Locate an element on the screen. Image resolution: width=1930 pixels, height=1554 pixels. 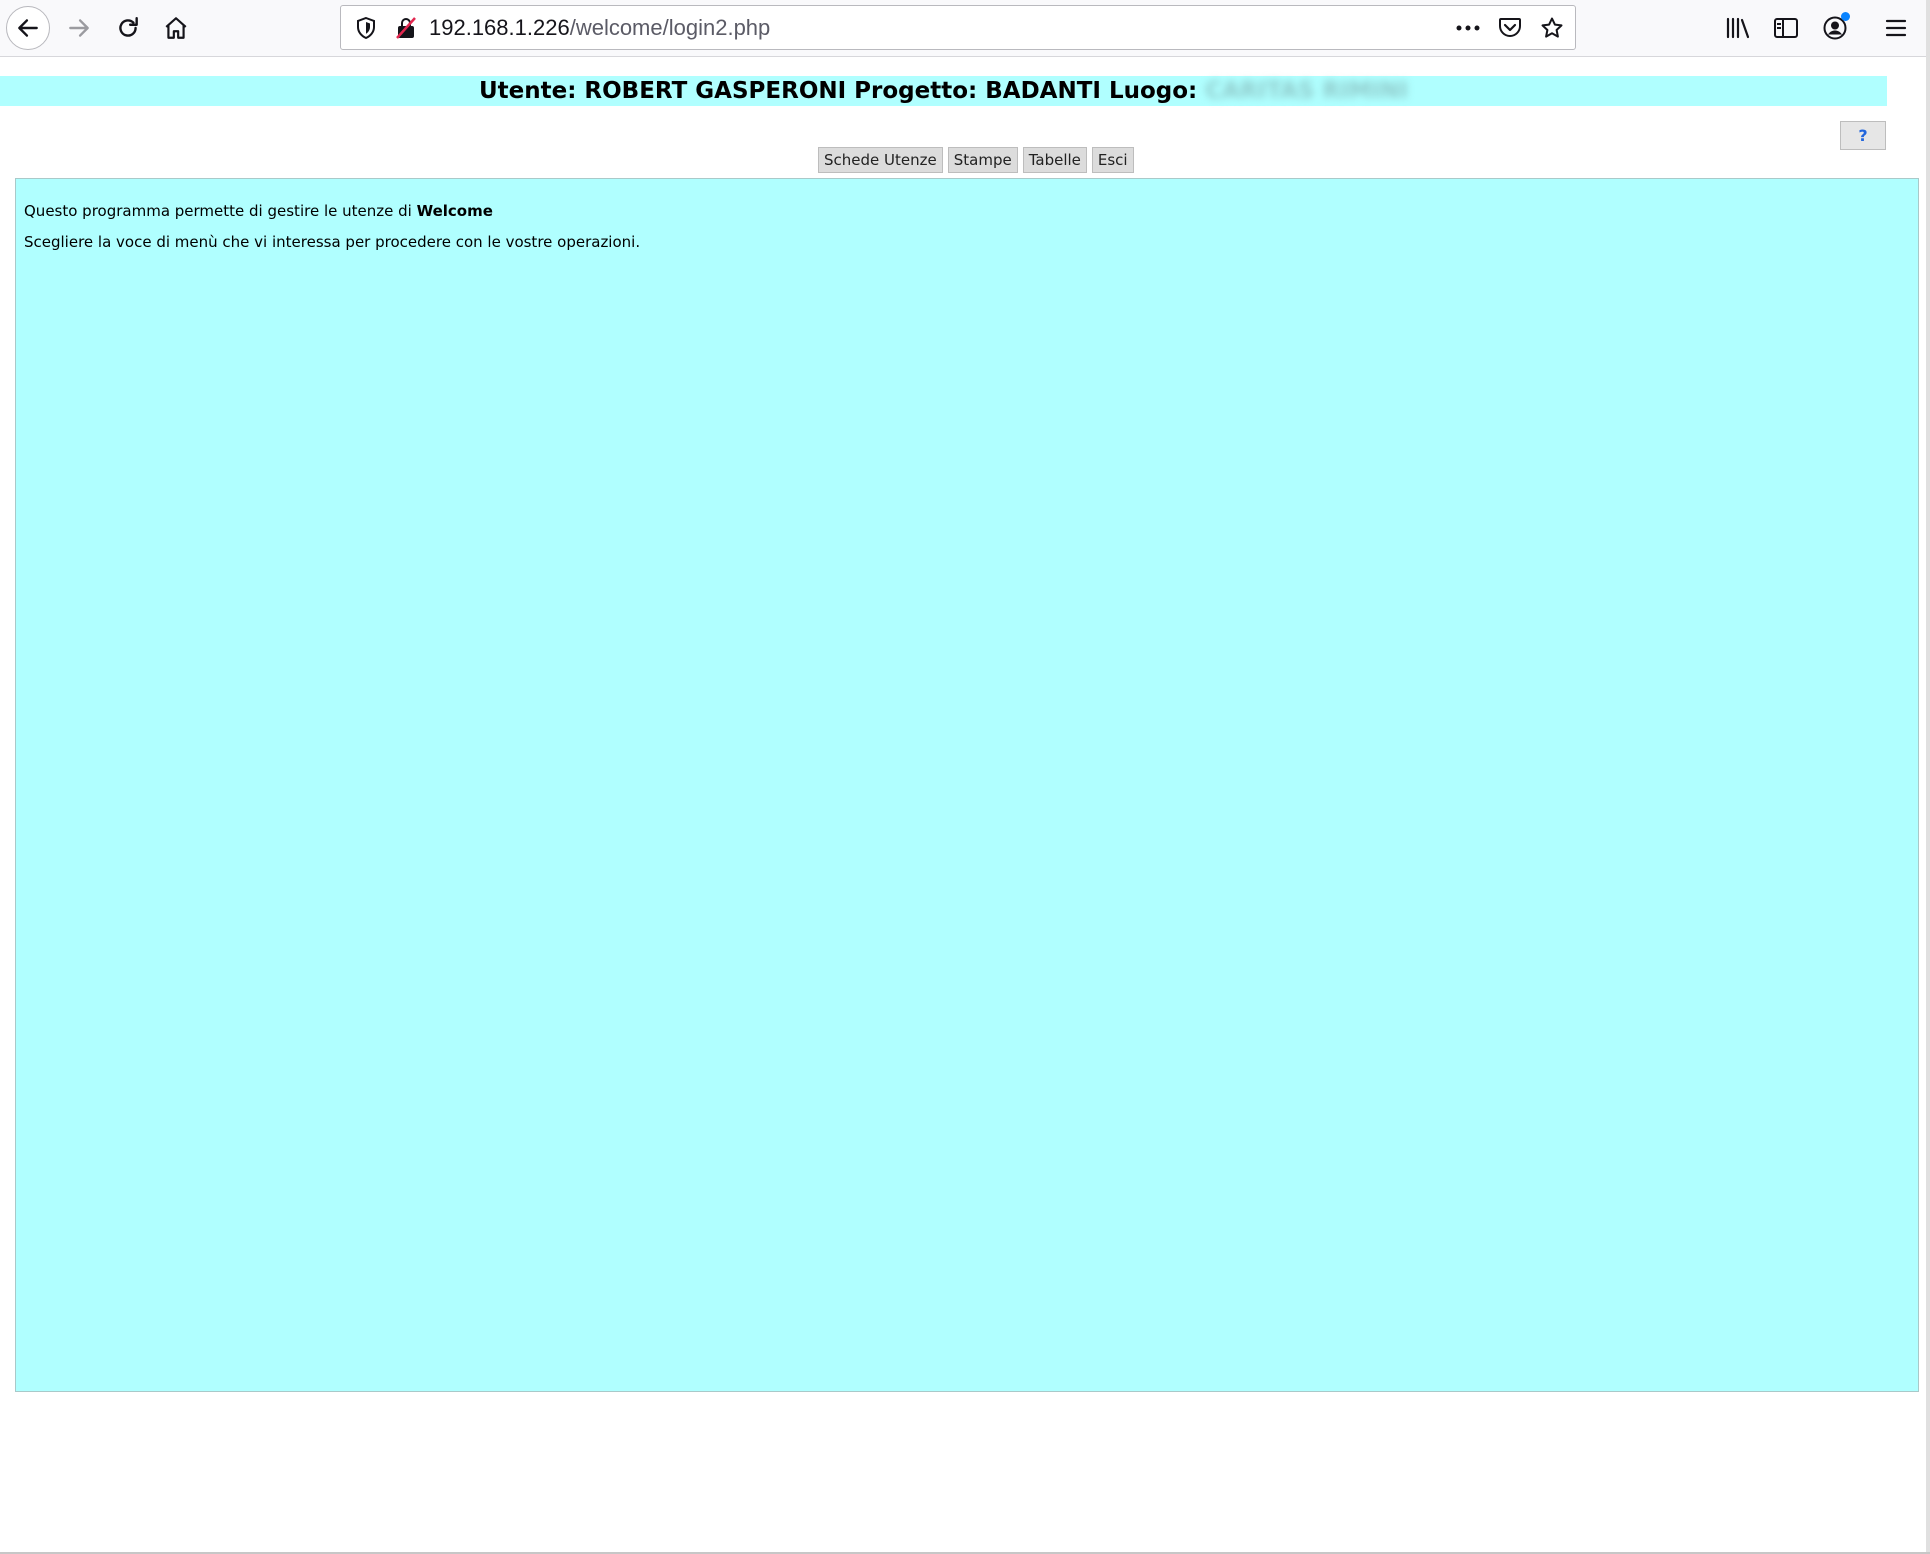
account-button is located at coordinates (1835, 28).